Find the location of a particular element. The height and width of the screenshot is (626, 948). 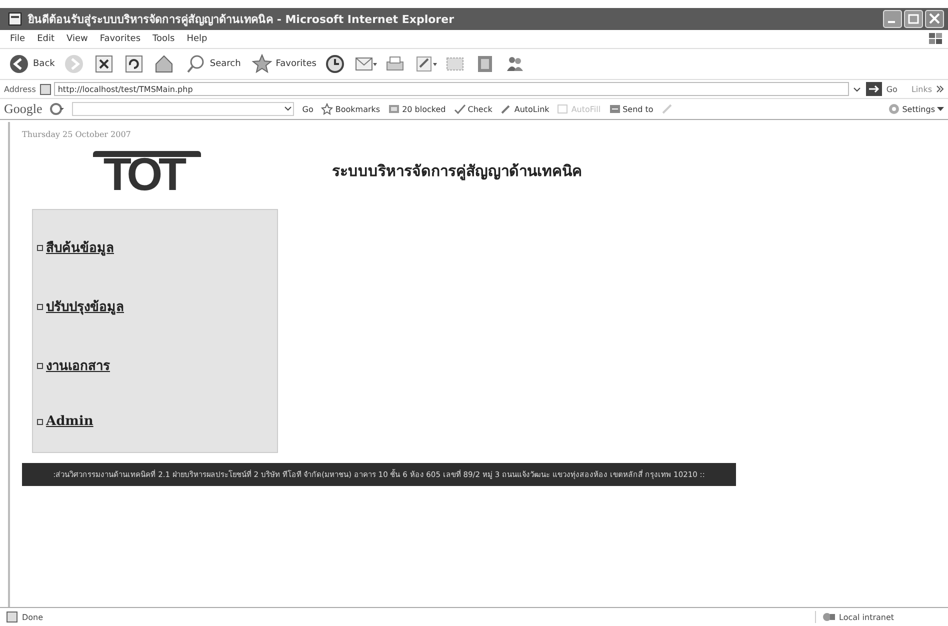

go-button: Go is located at coordinates (892, 89).